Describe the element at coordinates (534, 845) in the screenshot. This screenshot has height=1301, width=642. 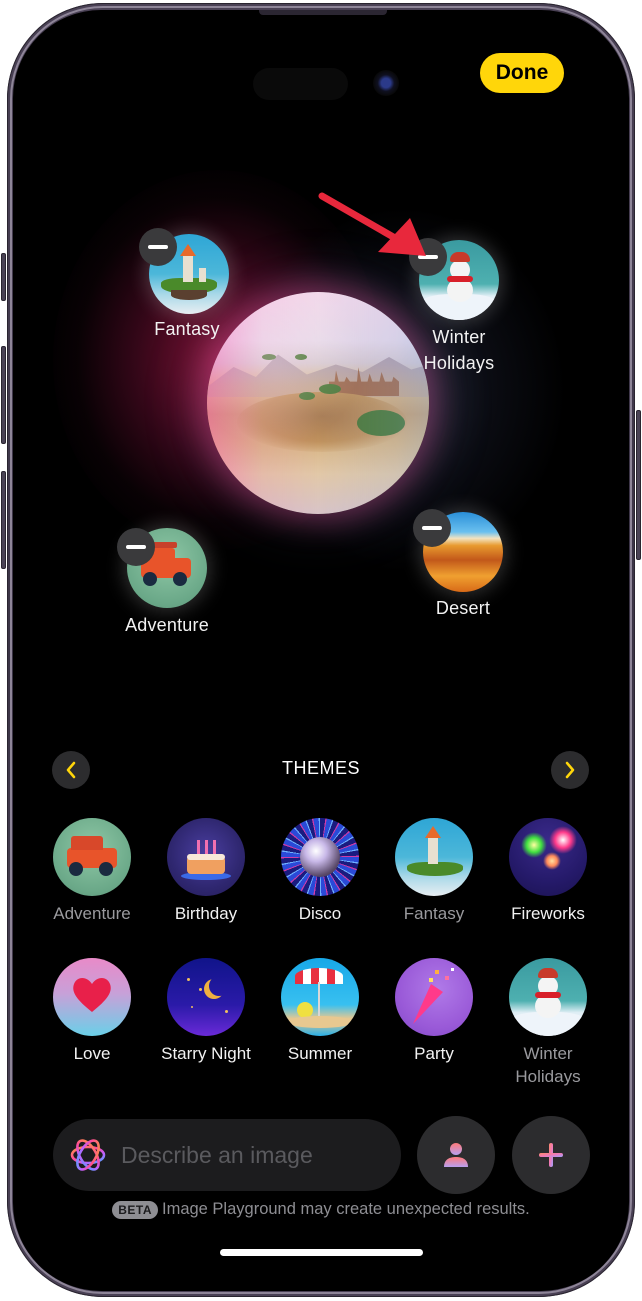
I see `firework-green` at that location.